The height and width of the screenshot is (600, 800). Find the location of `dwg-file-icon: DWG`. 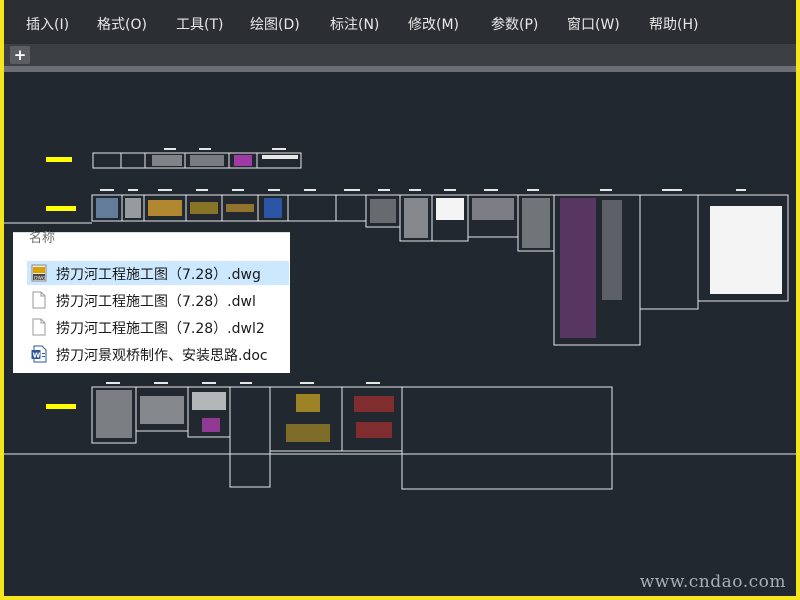

dwg-file-icon: DWG is located at coordinates (39, 273).